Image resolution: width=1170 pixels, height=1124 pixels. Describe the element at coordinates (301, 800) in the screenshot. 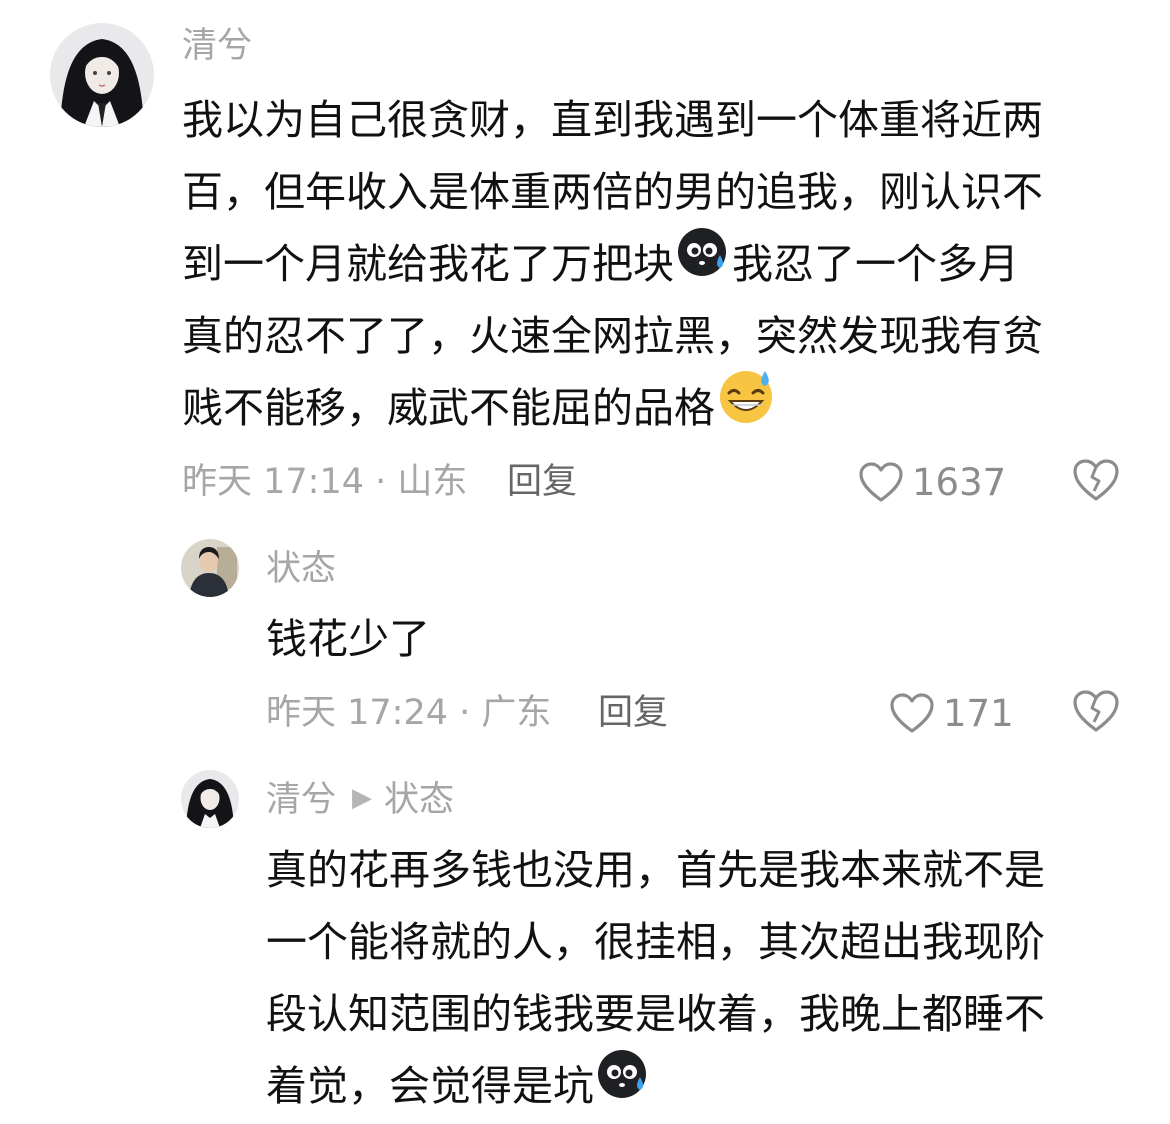

I see `reply-author: 清兮` at that location.